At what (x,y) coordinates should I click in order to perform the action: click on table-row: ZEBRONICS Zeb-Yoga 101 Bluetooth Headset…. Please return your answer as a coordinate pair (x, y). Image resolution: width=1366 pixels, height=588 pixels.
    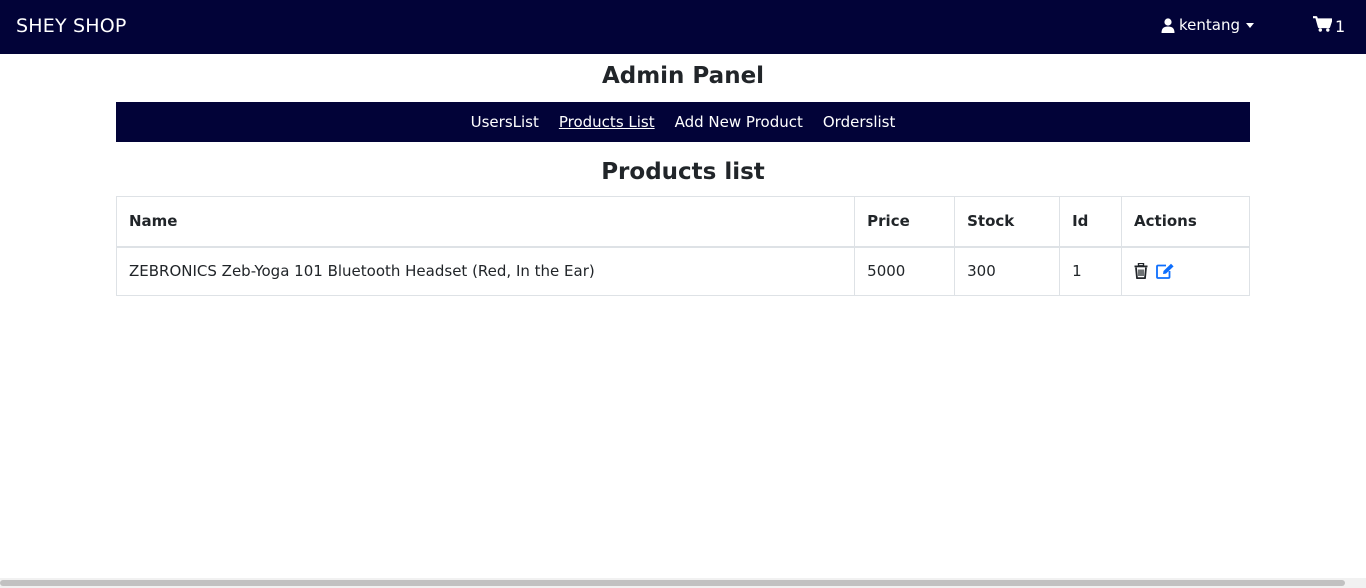
    Looking at the image, I should click on (682, 271).